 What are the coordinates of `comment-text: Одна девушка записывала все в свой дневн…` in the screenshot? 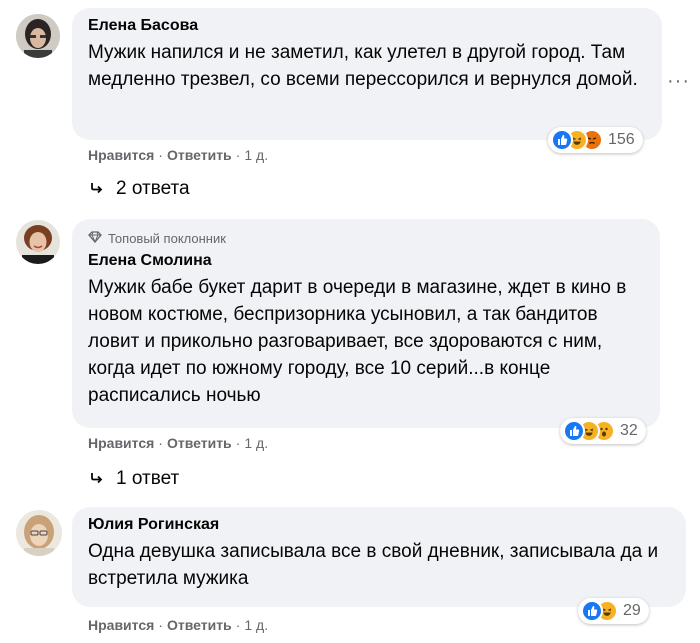 It's located at (373, 565).